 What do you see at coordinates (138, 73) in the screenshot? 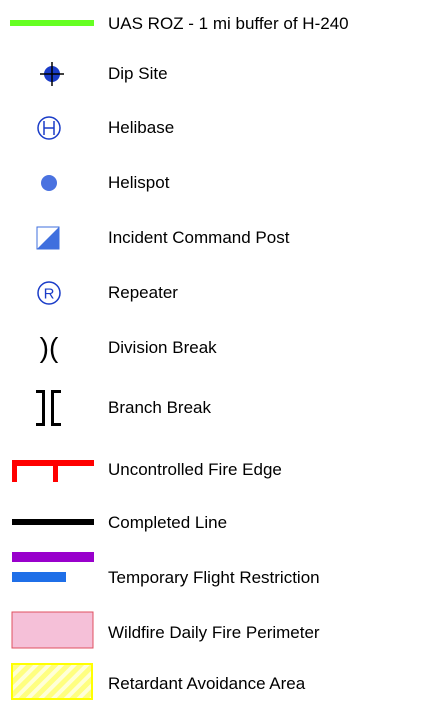
I see `legend-label-dip-site: Dip Site` at bounding box center [138, 73].